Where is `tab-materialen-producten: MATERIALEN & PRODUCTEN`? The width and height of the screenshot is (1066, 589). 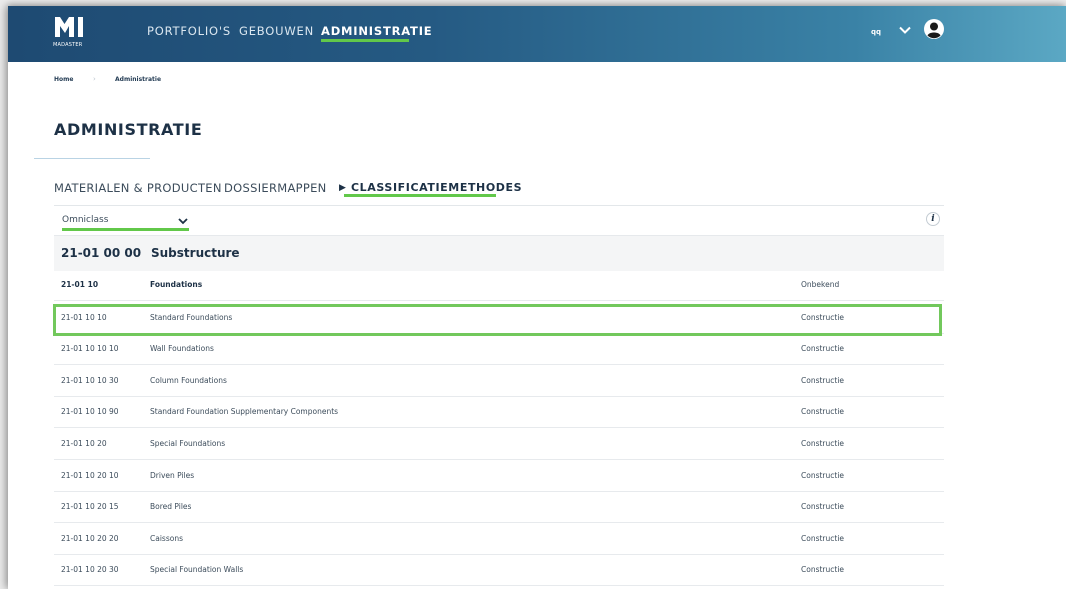
tab-materialen-producten: MATERIALEN & PRODUCTEN is located at coordinates (138, 188).